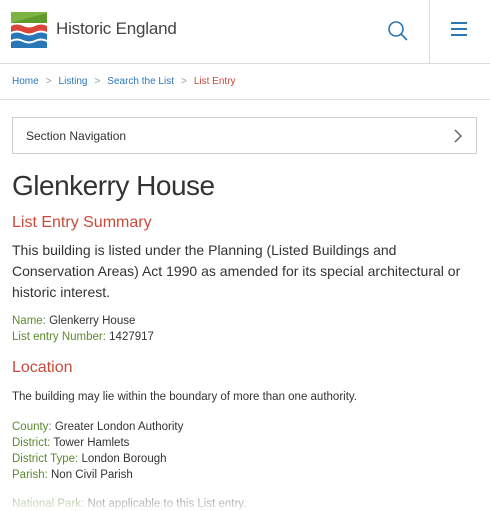 Image resolution: width=490 pixels, height=511 pixels. I want to click on hamburger-menu-icon, so click(459, 32).